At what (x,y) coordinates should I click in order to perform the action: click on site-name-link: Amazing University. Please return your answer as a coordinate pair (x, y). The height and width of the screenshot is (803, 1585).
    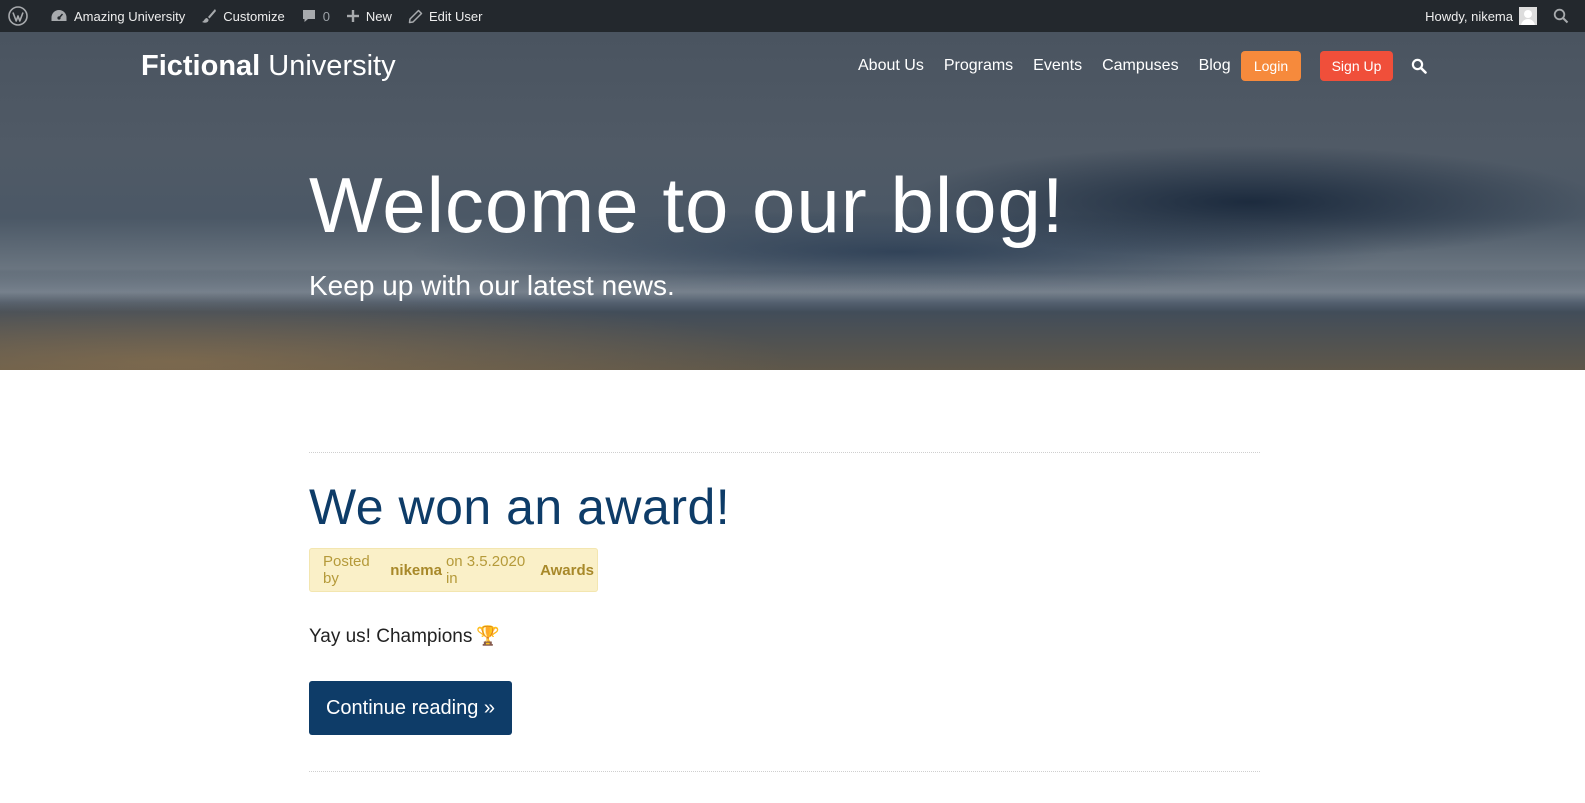
    Looking at the image, I should click on (117, 16).